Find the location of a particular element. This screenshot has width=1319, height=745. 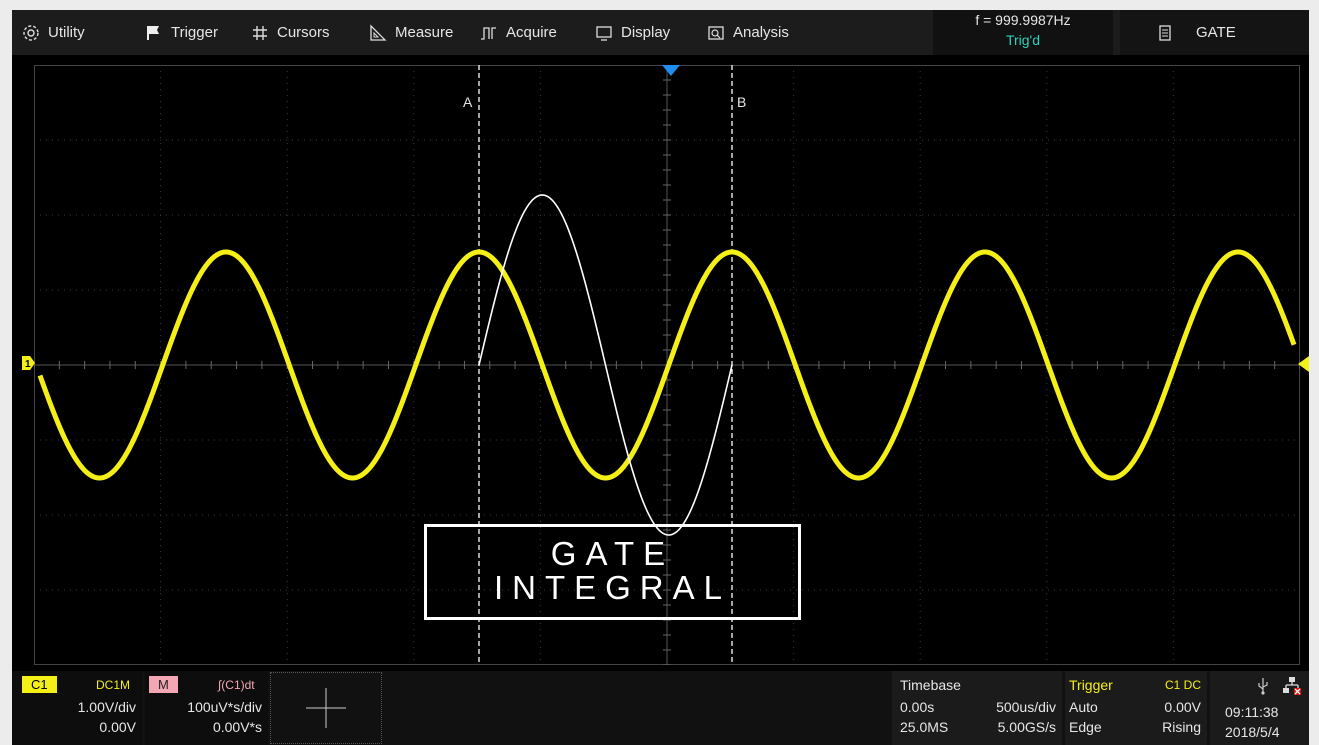

usb-icon is located at coordinates (1263, 688).